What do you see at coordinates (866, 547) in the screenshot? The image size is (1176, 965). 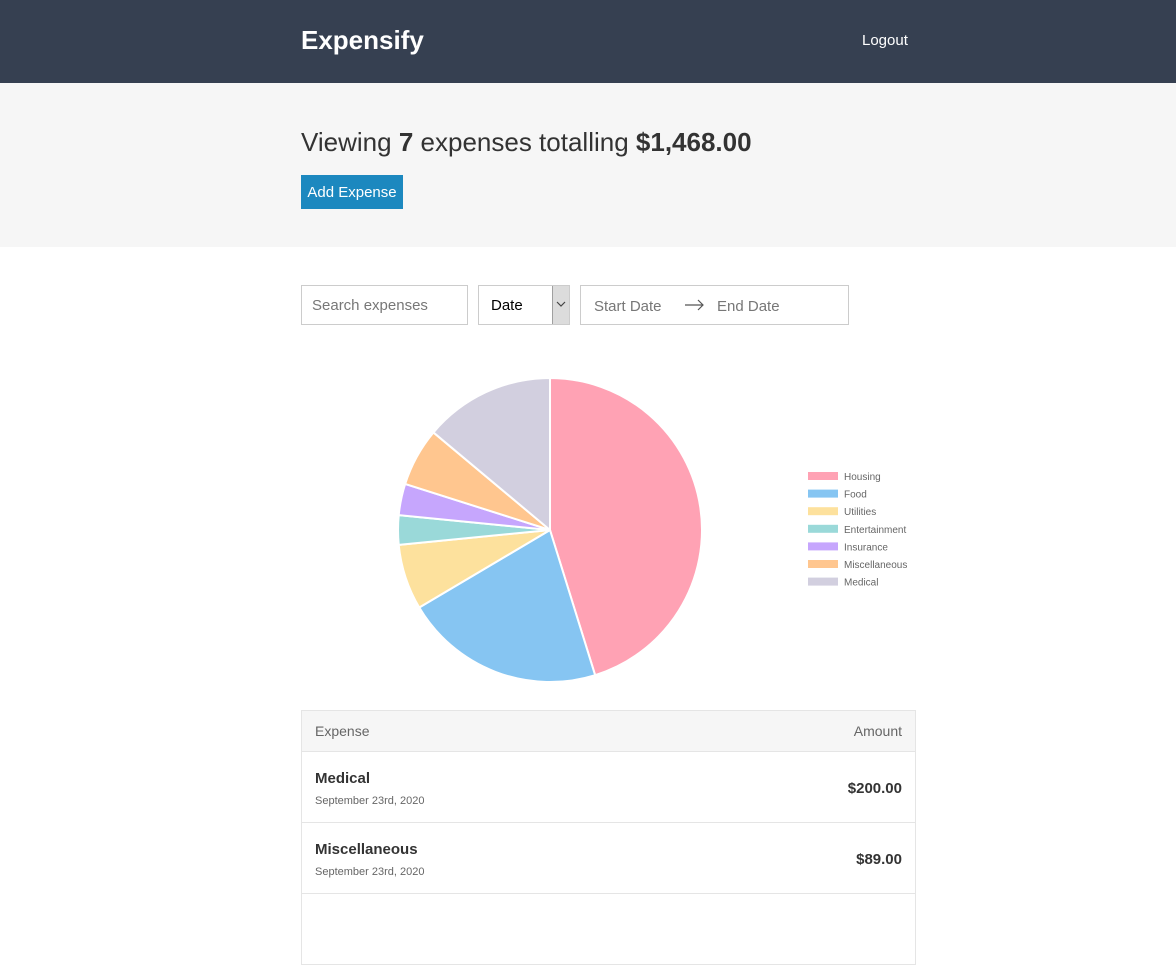 I see `legend-label-insurance: Insurance` at bounding box center [866, 547].